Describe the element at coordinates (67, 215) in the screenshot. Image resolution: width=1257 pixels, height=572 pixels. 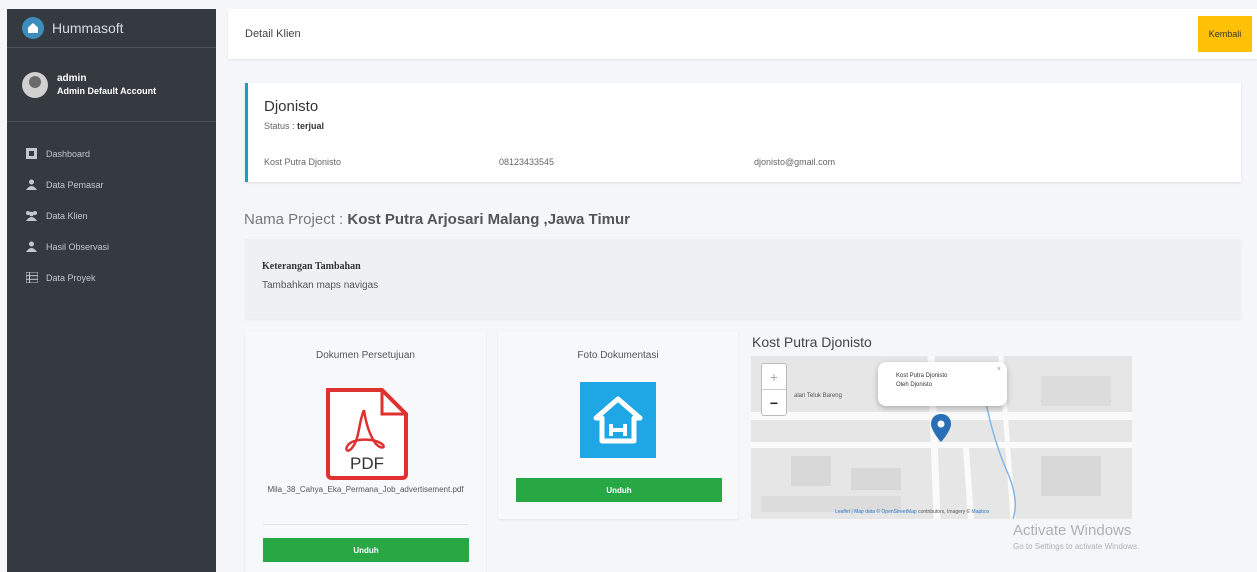
I see `sidebar-item-label: Data Klien` at that location.